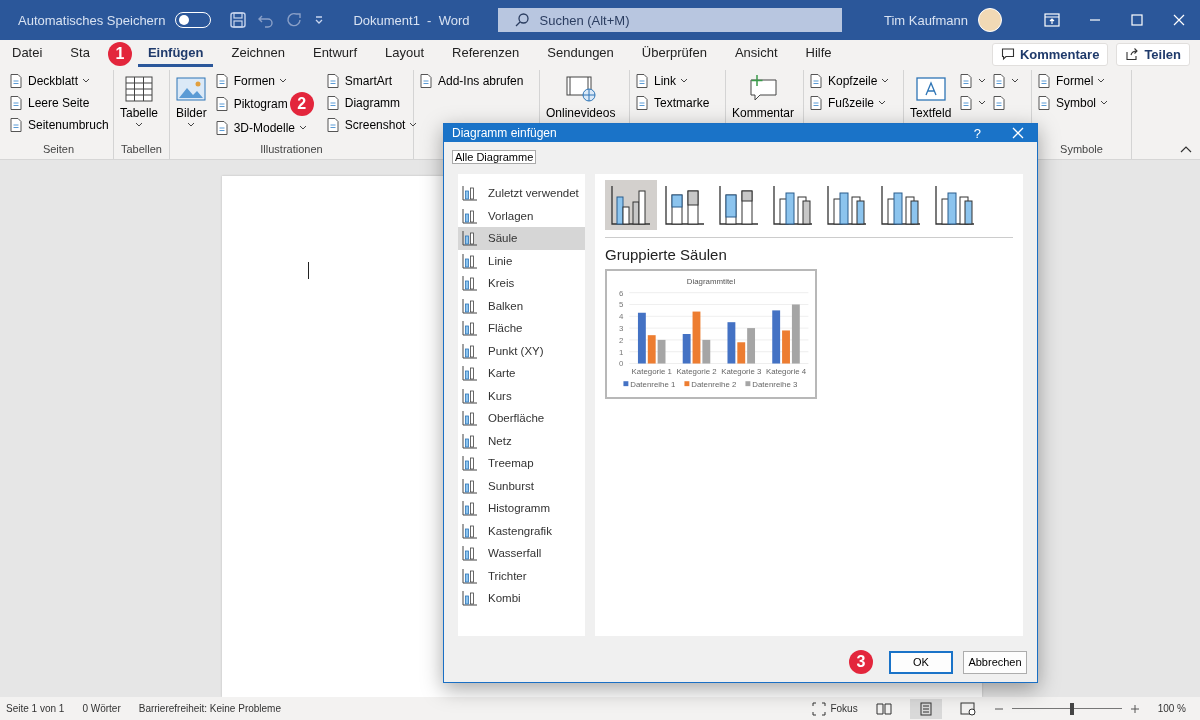 The width and height of the screenshot is (1200, 720). Describe the element at coordinates (521, 418) in the screenshot. I see `chart-type-item: Oberfläche` at that location.